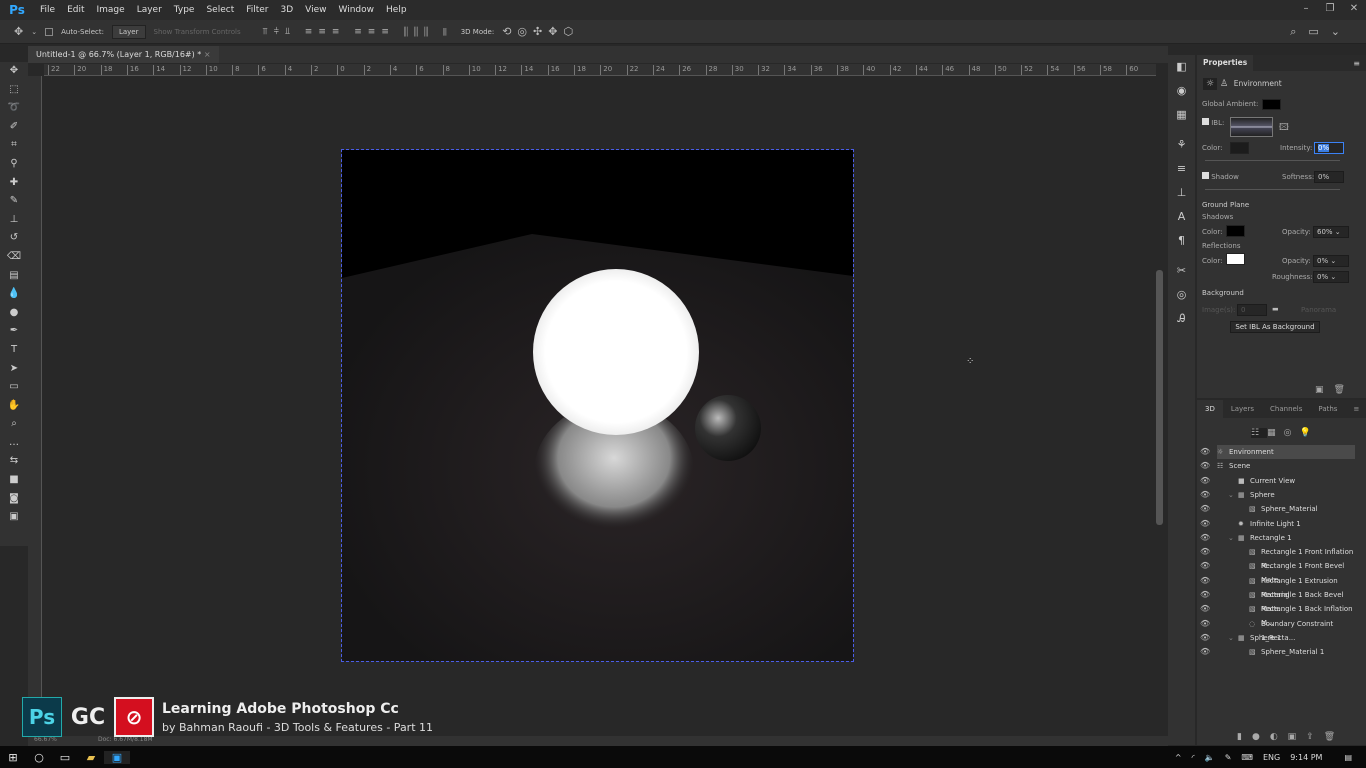 This screenshot has width=1366, height=768. I want to click on shadow-checkbox, so click(1205, 175).